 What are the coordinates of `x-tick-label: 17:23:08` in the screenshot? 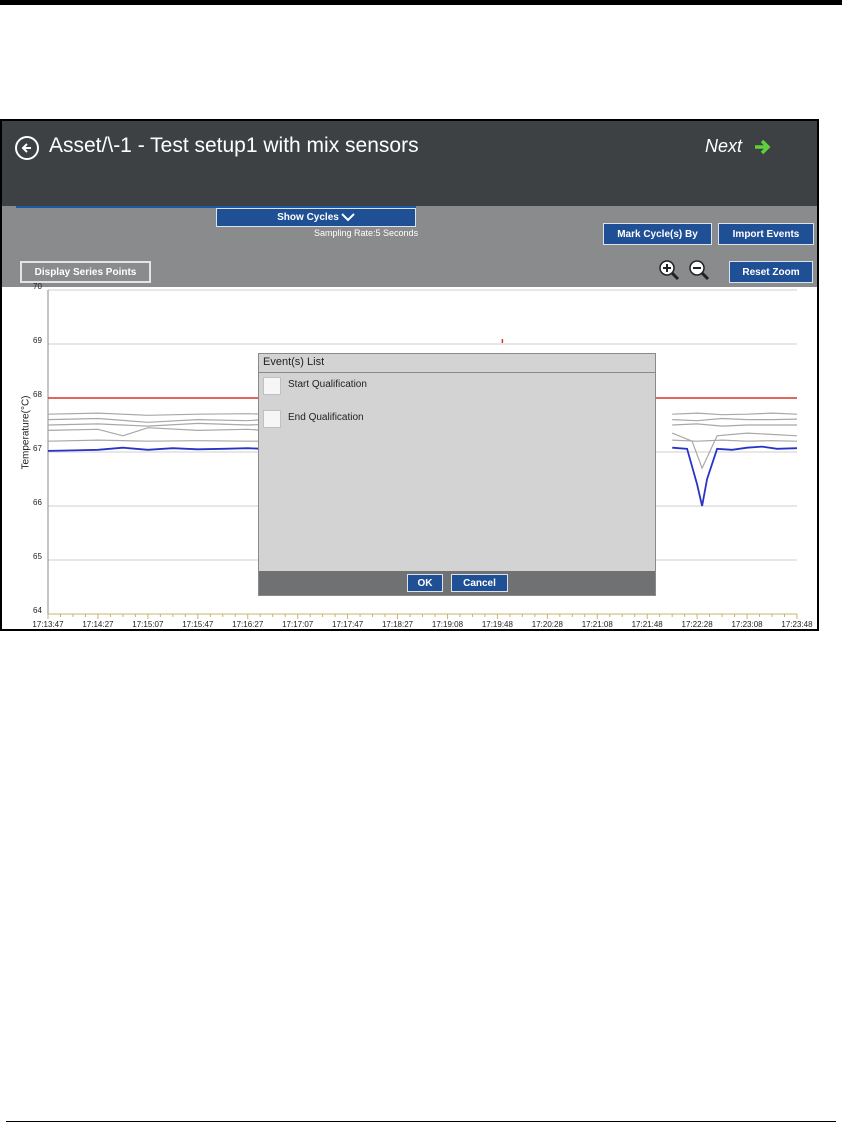 It's located at (747, 624).